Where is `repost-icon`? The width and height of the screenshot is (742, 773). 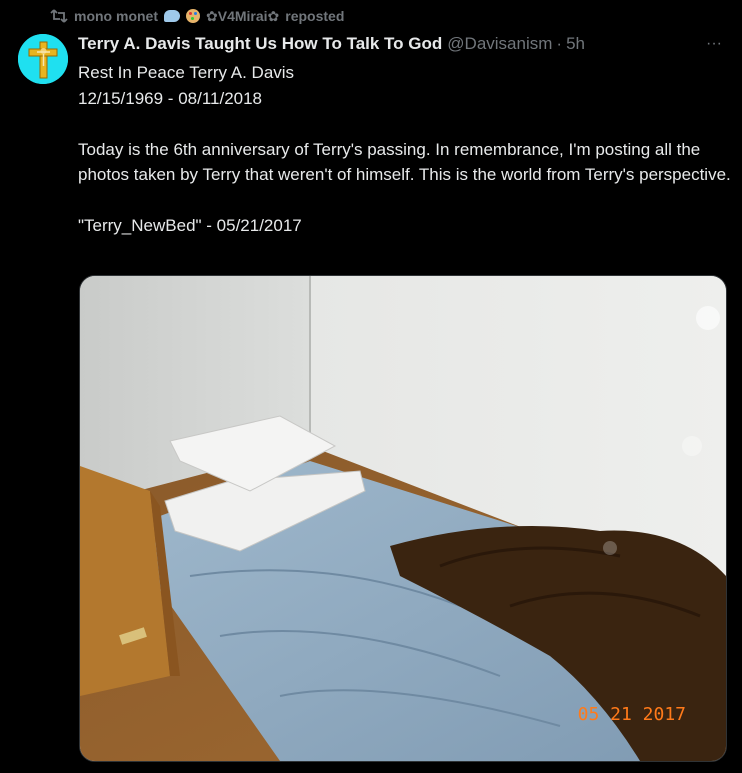 repost-icon is located at coordinates (59, 16).